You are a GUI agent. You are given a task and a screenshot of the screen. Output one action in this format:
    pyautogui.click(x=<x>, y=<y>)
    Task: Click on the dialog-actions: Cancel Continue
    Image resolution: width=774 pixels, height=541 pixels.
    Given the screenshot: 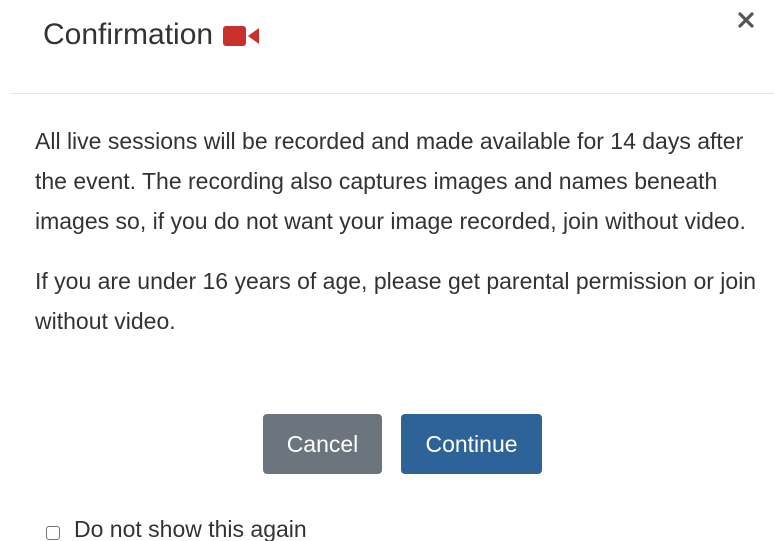 What is the action you would take?
    pyautogui.click(x=387, y=444)
    